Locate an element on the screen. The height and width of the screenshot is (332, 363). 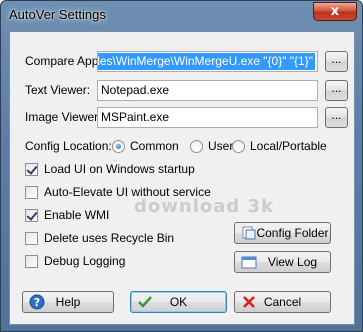
compare-app-value: Files\WinMerge\WinMergeU.exe "{0}" "{1}" is located at coordinates (206, 61).